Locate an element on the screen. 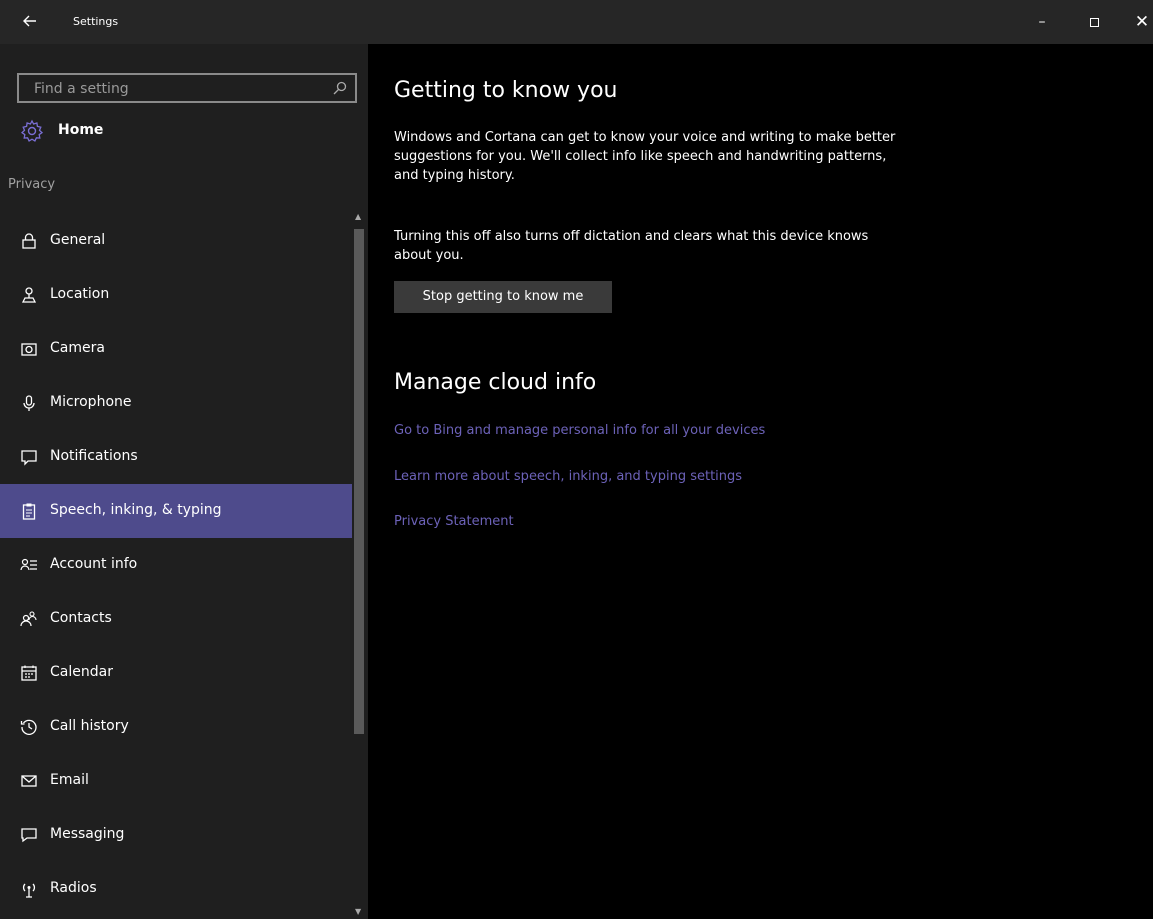 The image size is (1153, 919). sidebar-item-label: Call history is located at coordinates (89, 726).